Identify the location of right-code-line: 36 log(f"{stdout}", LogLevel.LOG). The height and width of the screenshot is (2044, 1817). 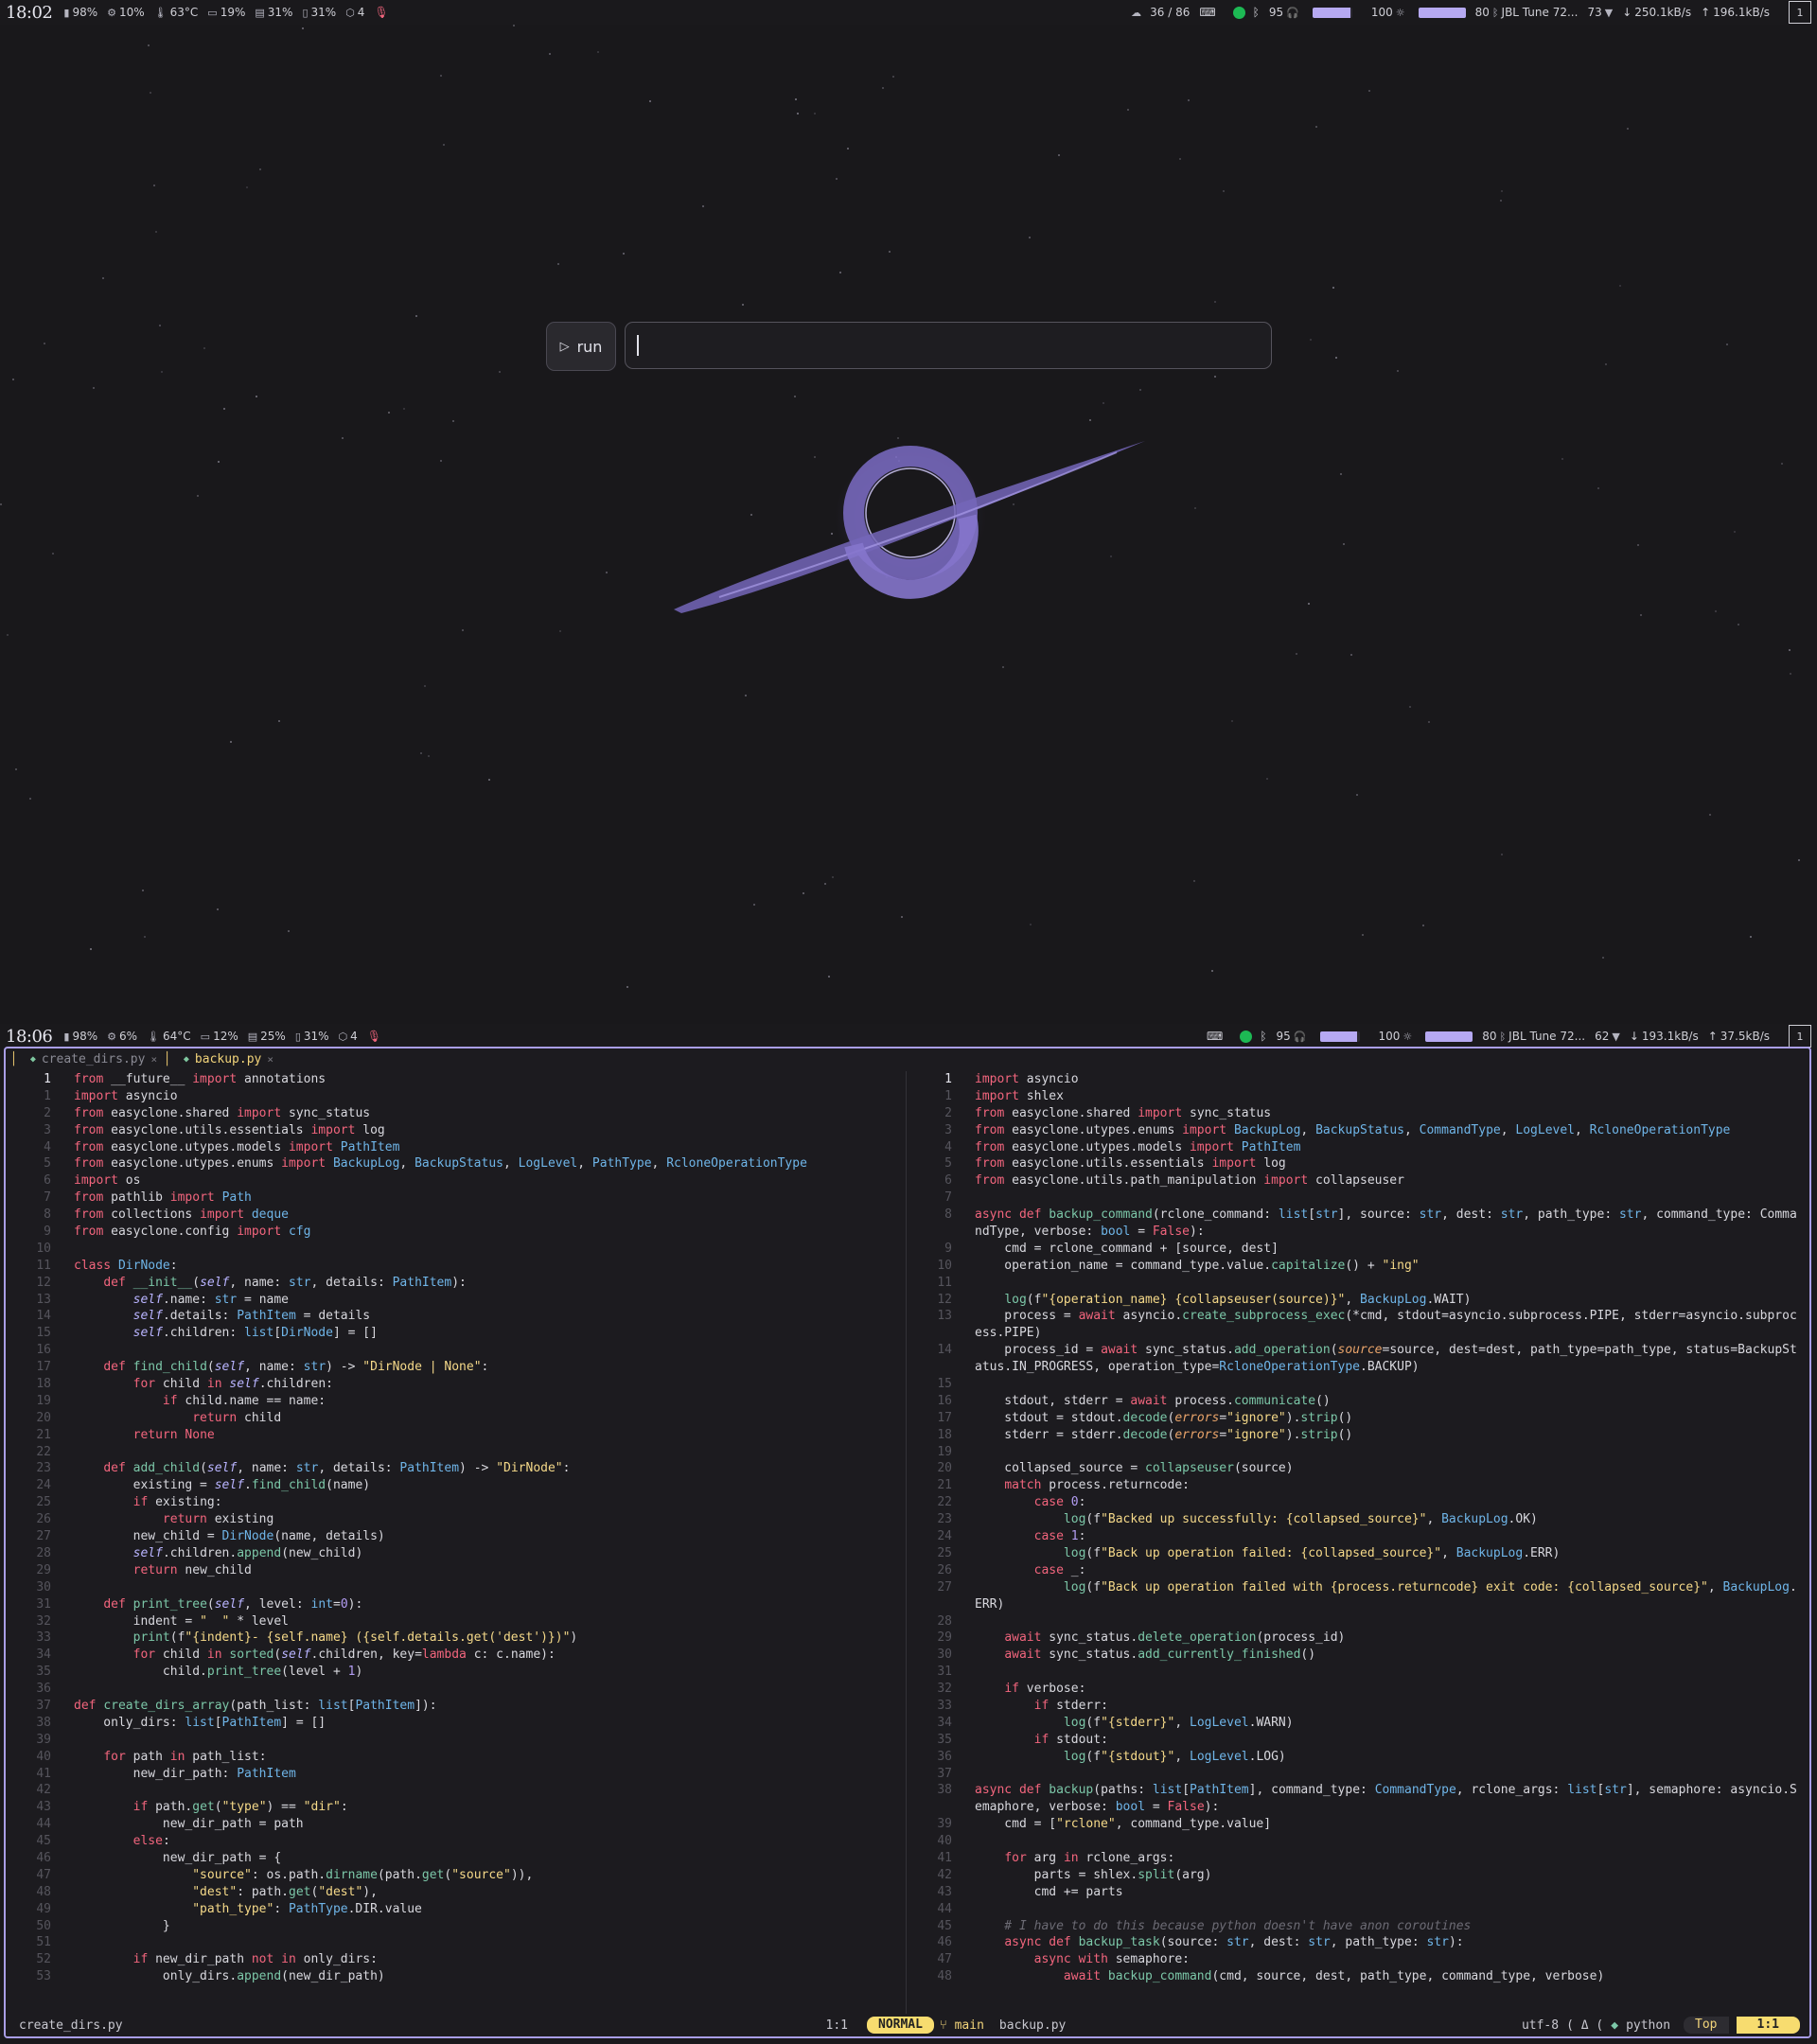
(1358, 1757).